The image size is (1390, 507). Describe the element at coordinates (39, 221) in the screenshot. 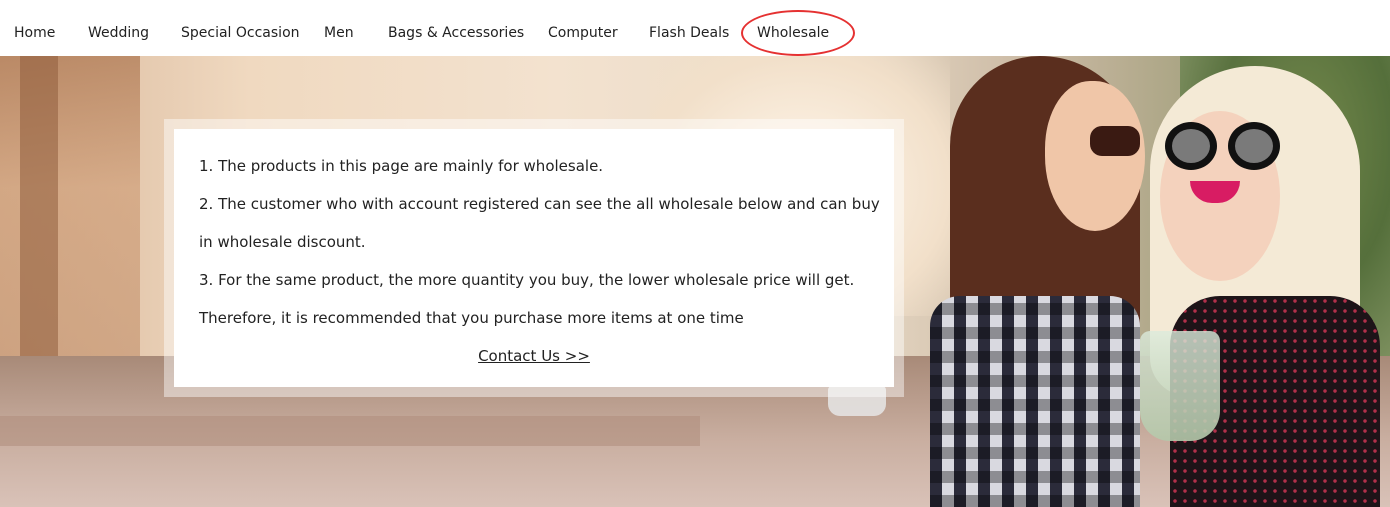

I see `background-pillar` at that location.